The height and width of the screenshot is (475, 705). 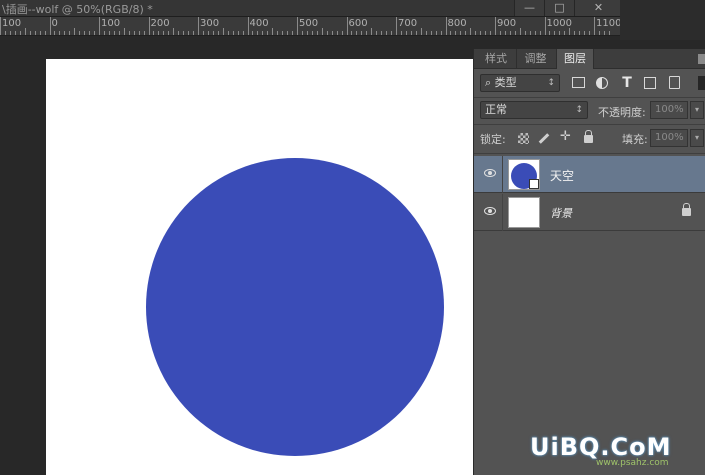 What do you see at coordinates (559, 23) in the screenshot?
I see `ruler-label: 1000` at bounding box center [559, 23].